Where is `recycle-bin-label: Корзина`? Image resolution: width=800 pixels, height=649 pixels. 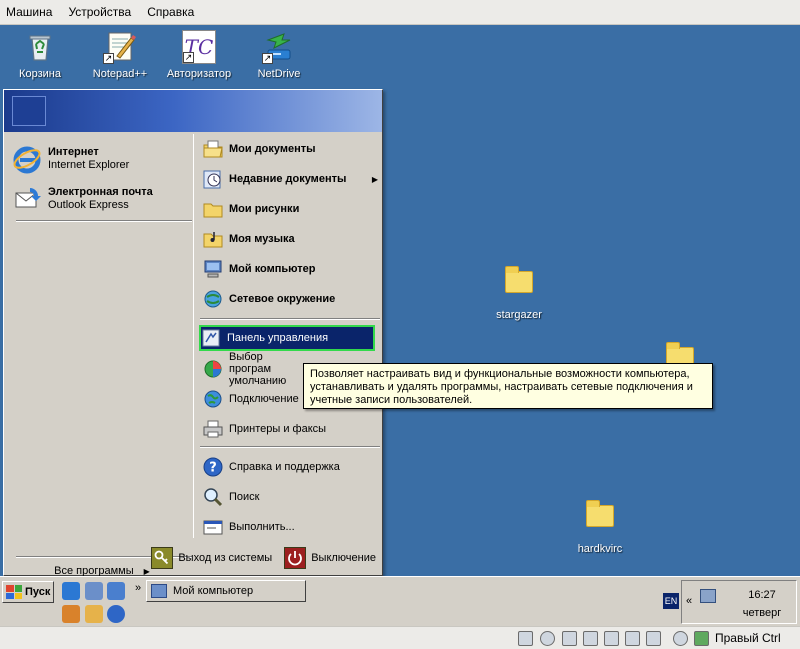 recycle-bin-label: Корзина is located at coordinates (40, 74).